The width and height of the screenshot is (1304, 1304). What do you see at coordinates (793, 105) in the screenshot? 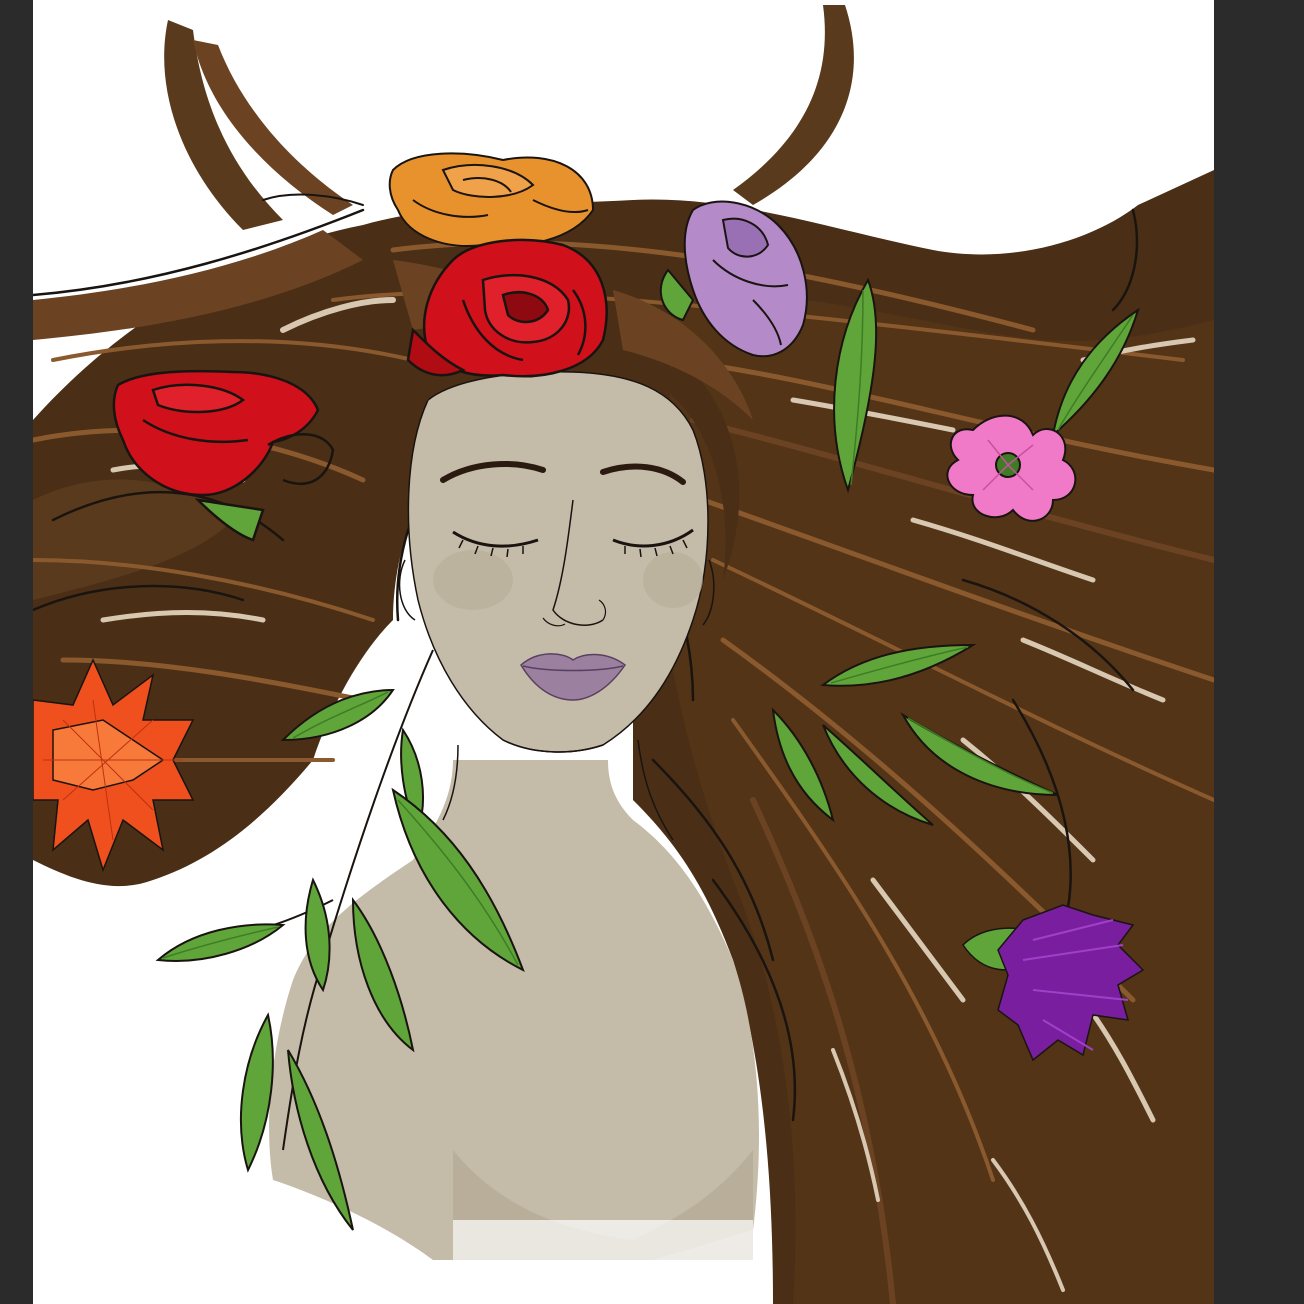
I see `hair-wisp-right` at bounding box center [793, 105].